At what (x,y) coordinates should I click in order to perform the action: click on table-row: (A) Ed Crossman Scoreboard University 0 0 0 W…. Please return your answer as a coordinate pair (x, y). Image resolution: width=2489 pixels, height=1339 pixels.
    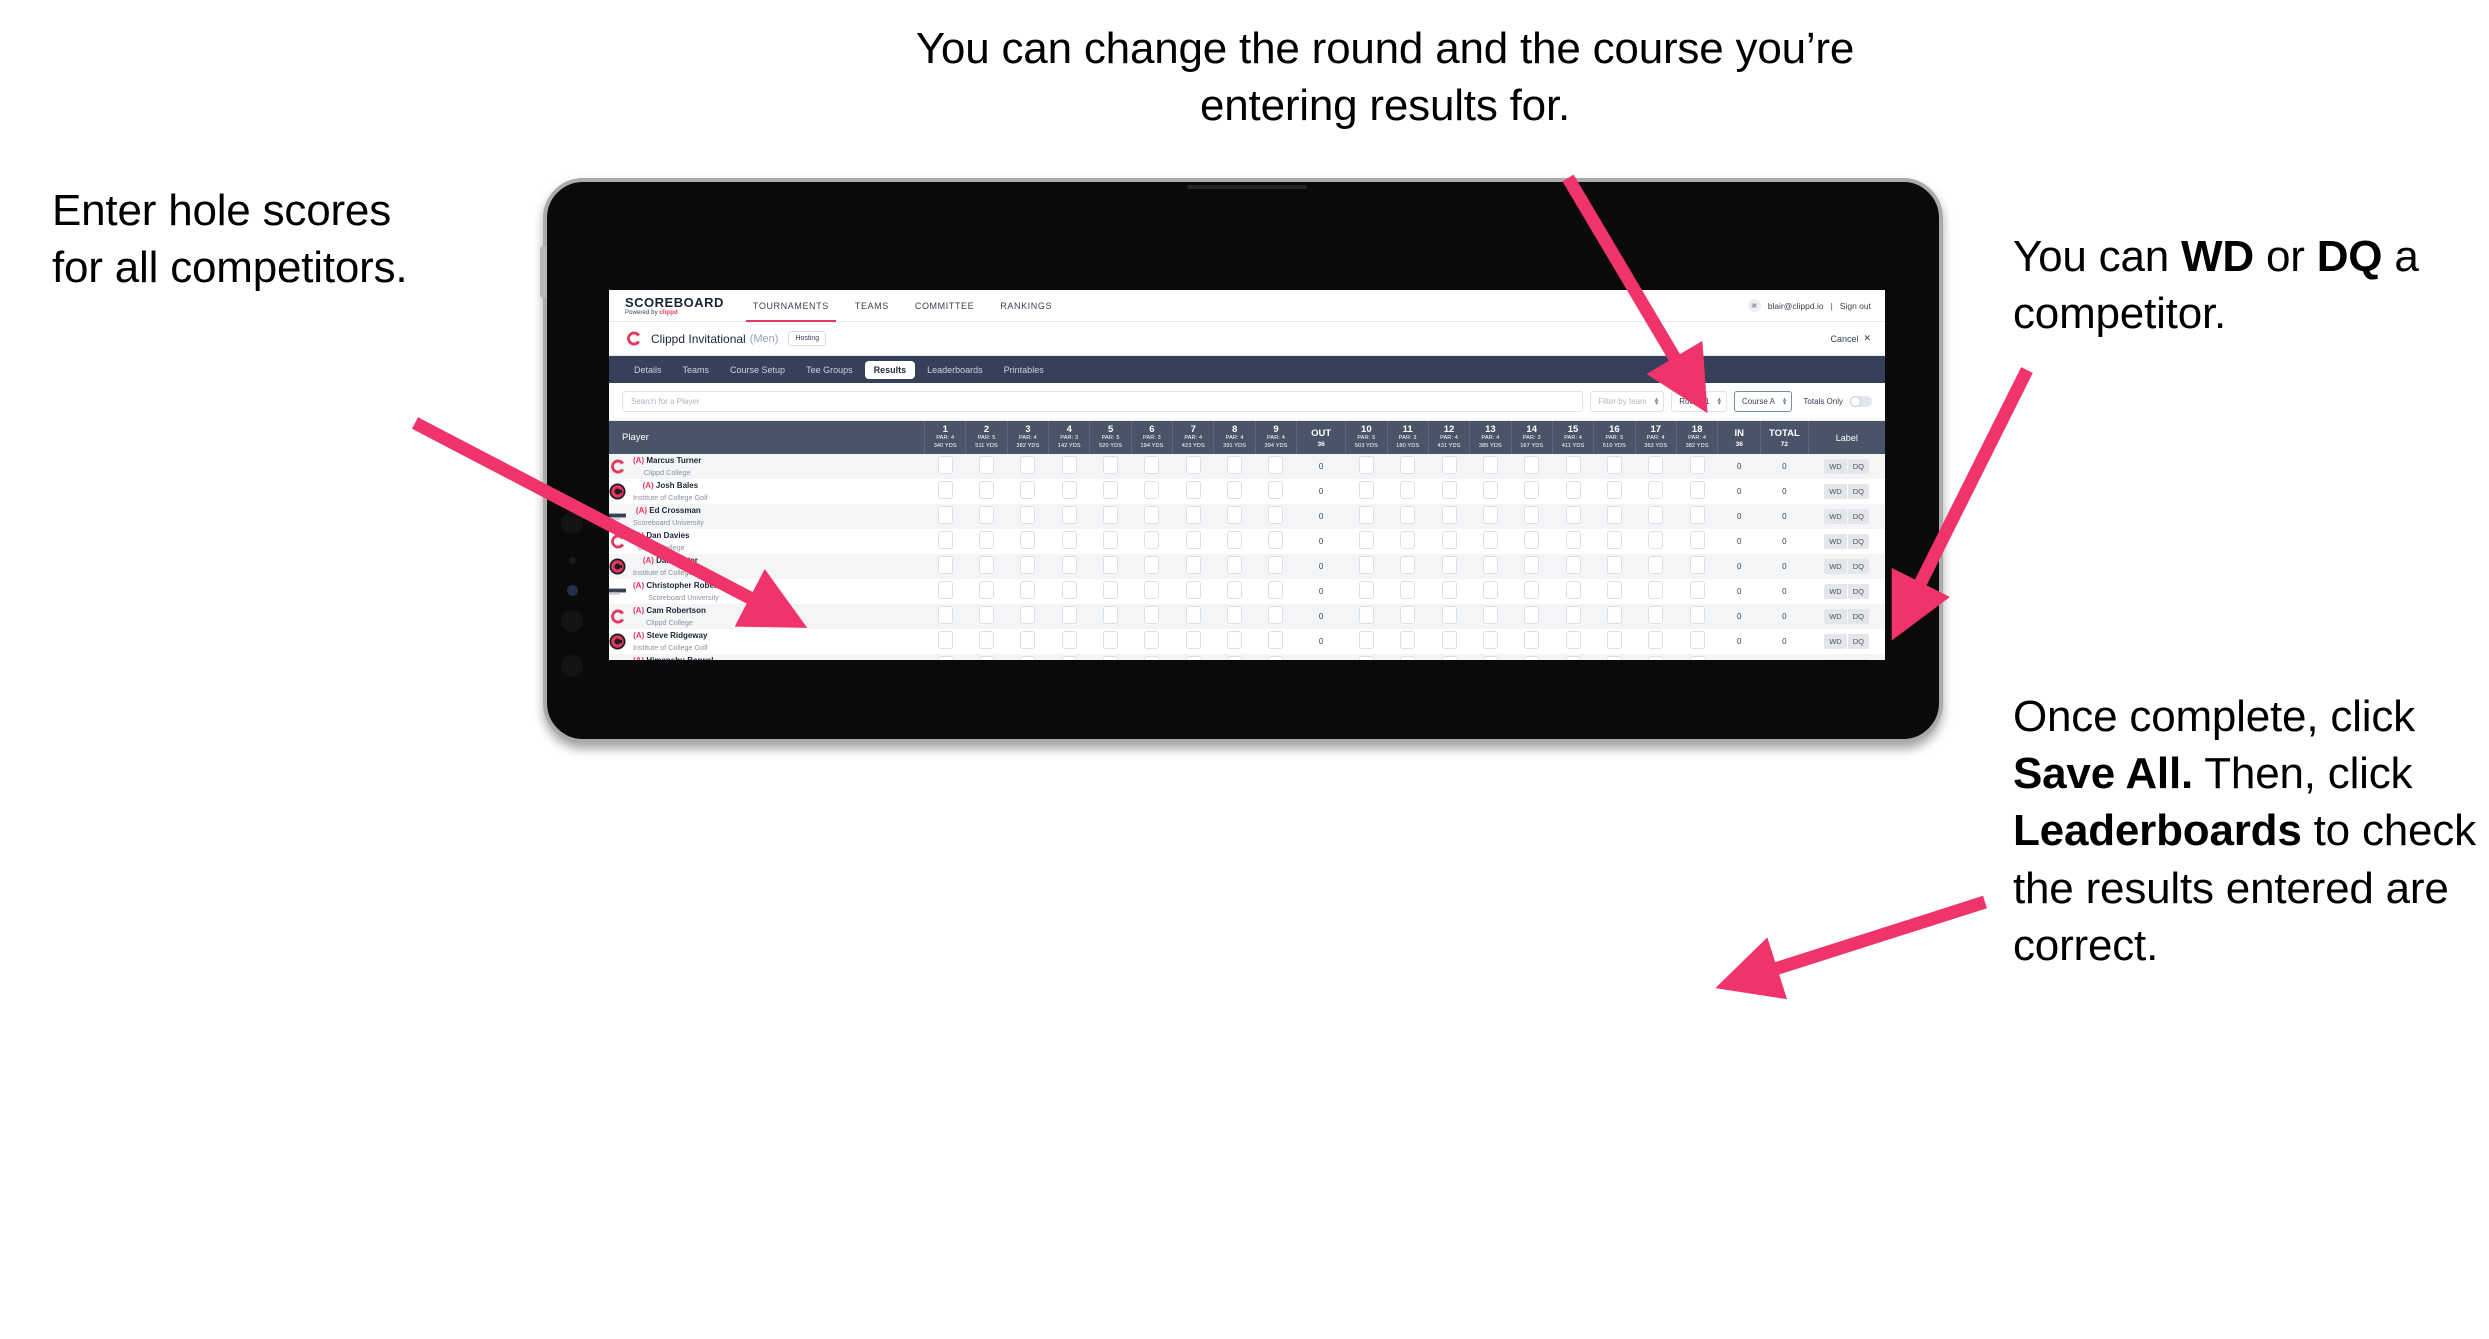
    Looking at the image, I should click on (1247, 516).